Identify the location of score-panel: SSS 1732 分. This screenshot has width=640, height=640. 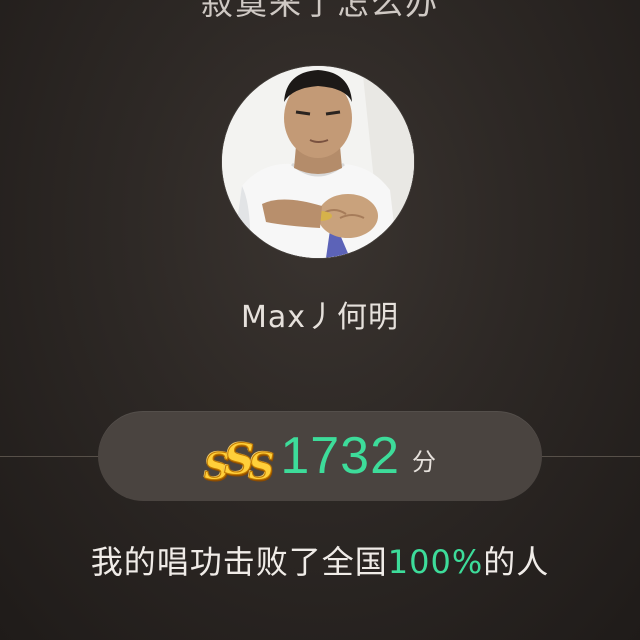
(320, 456).